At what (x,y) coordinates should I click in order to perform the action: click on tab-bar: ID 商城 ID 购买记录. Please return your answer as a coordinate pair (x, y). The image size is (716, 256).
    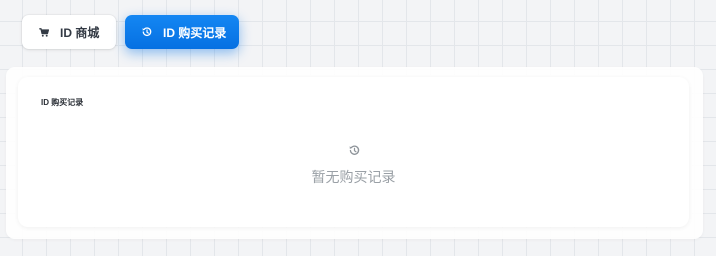
    Looking at the image, I should click on (130, 32).